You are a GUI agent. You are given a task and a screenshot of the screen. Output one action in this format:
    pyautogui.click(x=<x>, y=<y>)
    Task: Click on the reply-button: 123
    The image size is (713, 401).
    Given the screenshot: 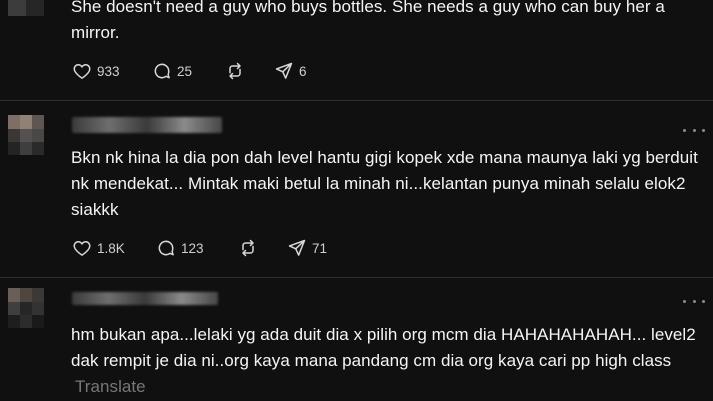 What is the action you would take?
    pyautogui.click(x=180, y=248)
    